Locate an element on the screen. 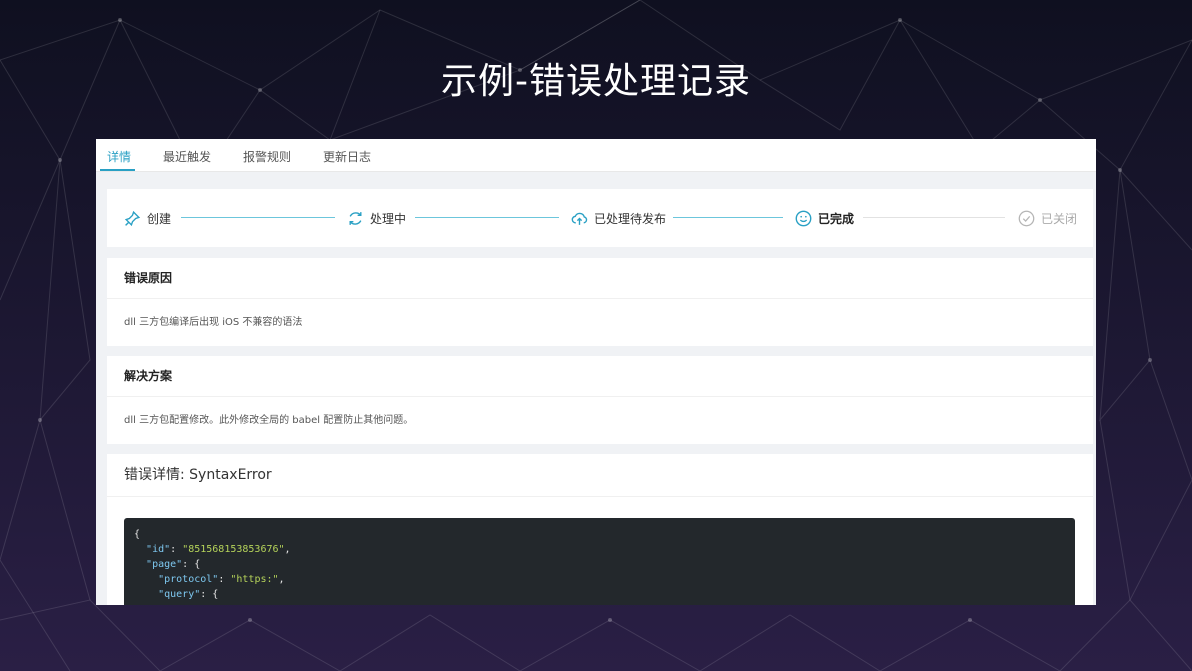 The image size is (1192, 671). code-line: "query": { is located at coordinates (188, 594).